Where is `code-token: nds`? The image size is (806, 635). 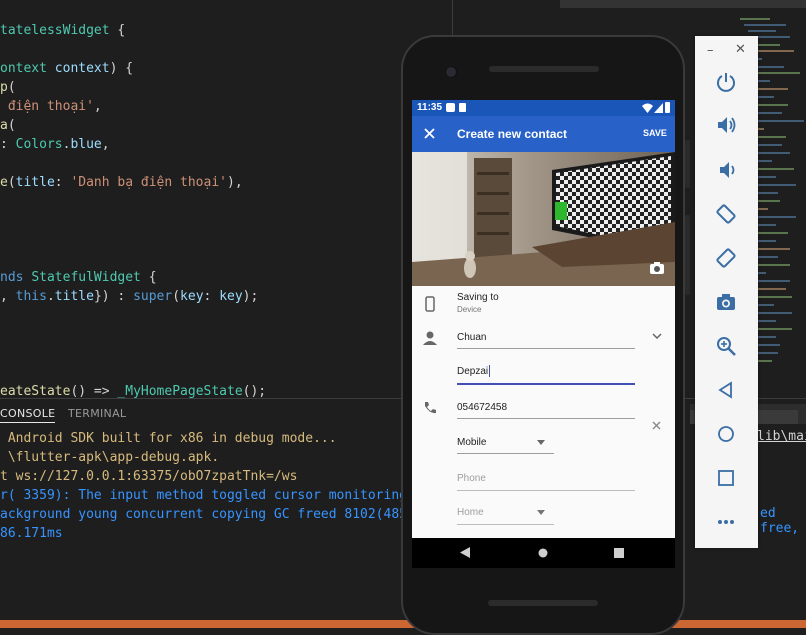
code-token: nds is located at coordinates (16, 277).